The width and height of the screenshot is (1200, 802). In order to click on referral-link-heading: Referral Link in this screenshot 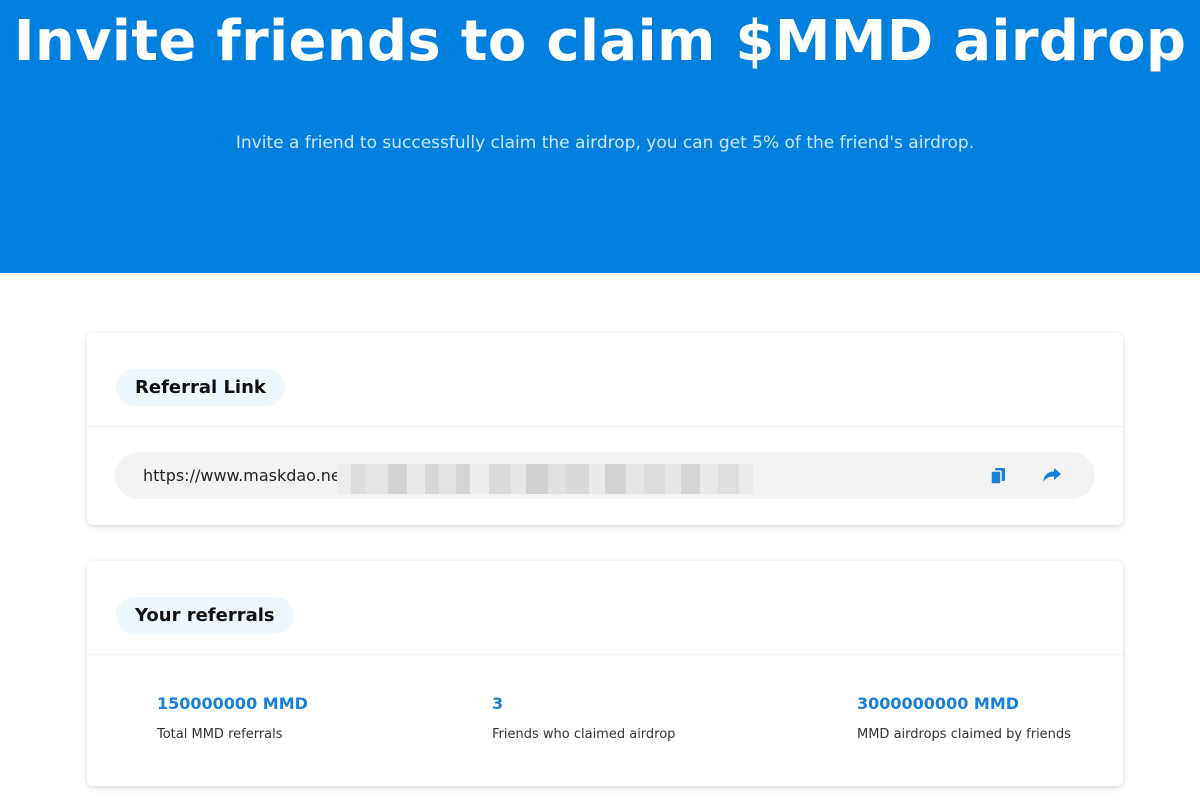, I will do `click(200, 387)`.